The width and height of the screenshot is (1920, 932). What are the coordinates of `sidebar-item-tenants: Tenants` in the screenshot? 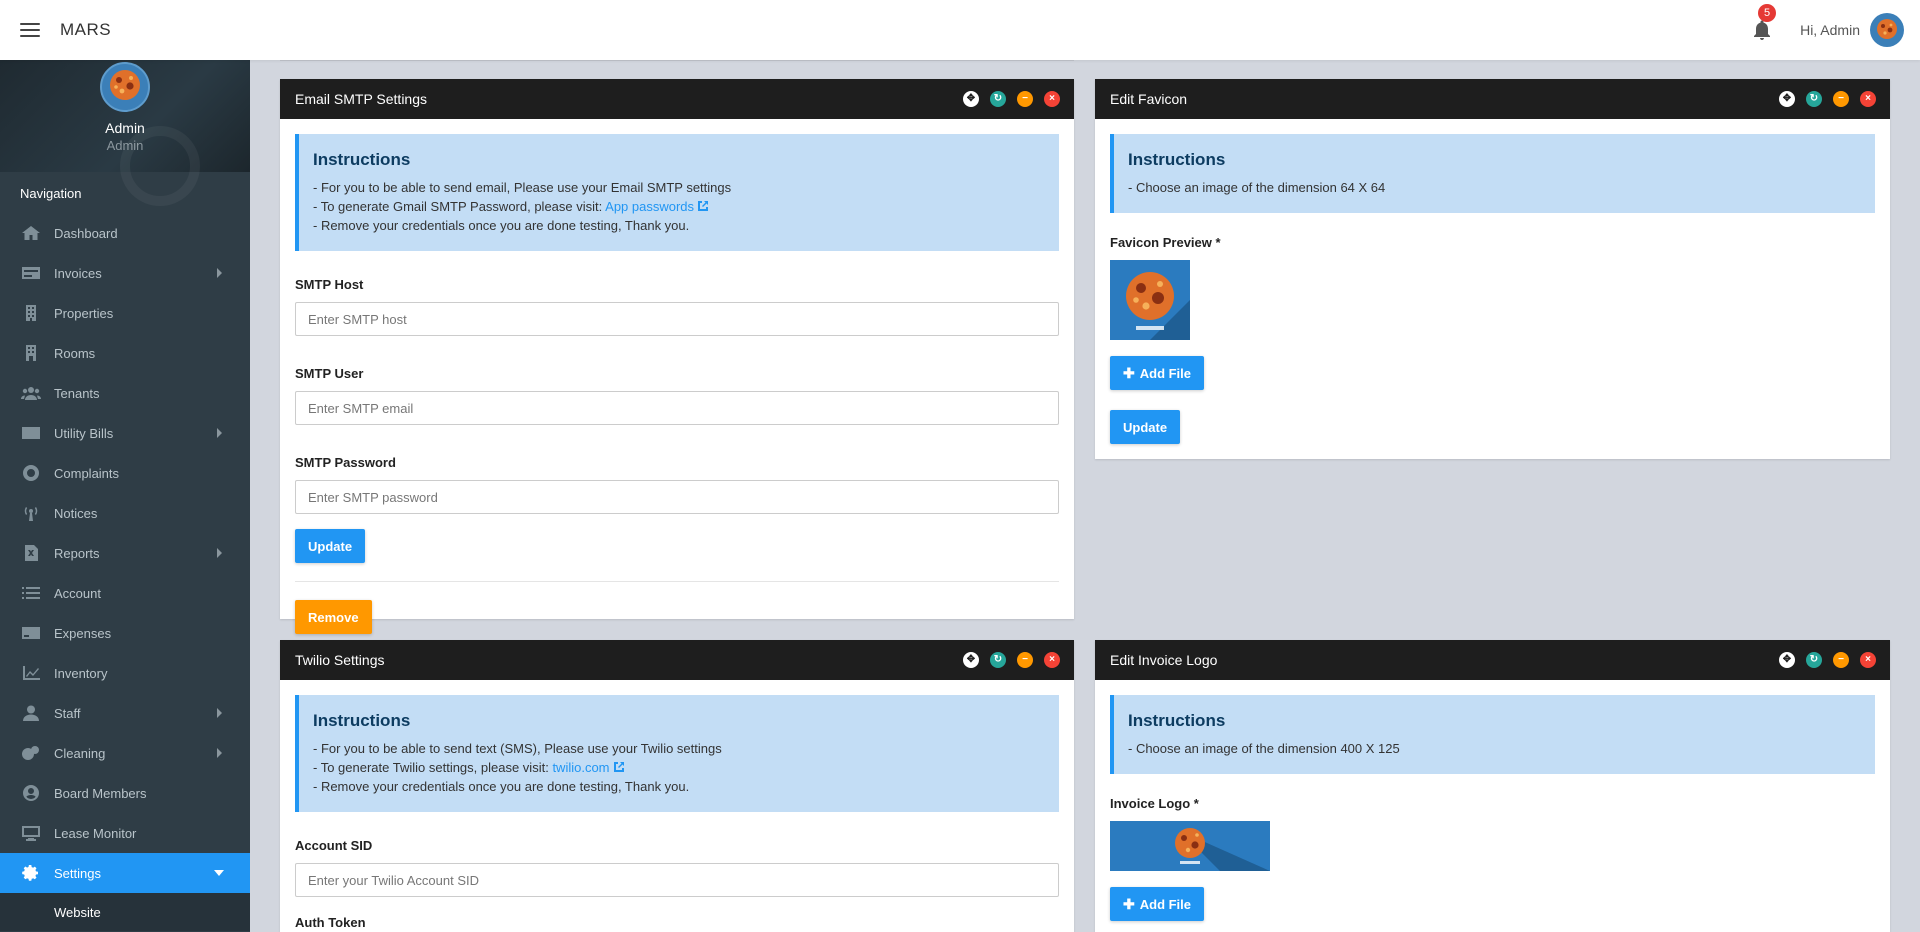 It's located at (125, 393).